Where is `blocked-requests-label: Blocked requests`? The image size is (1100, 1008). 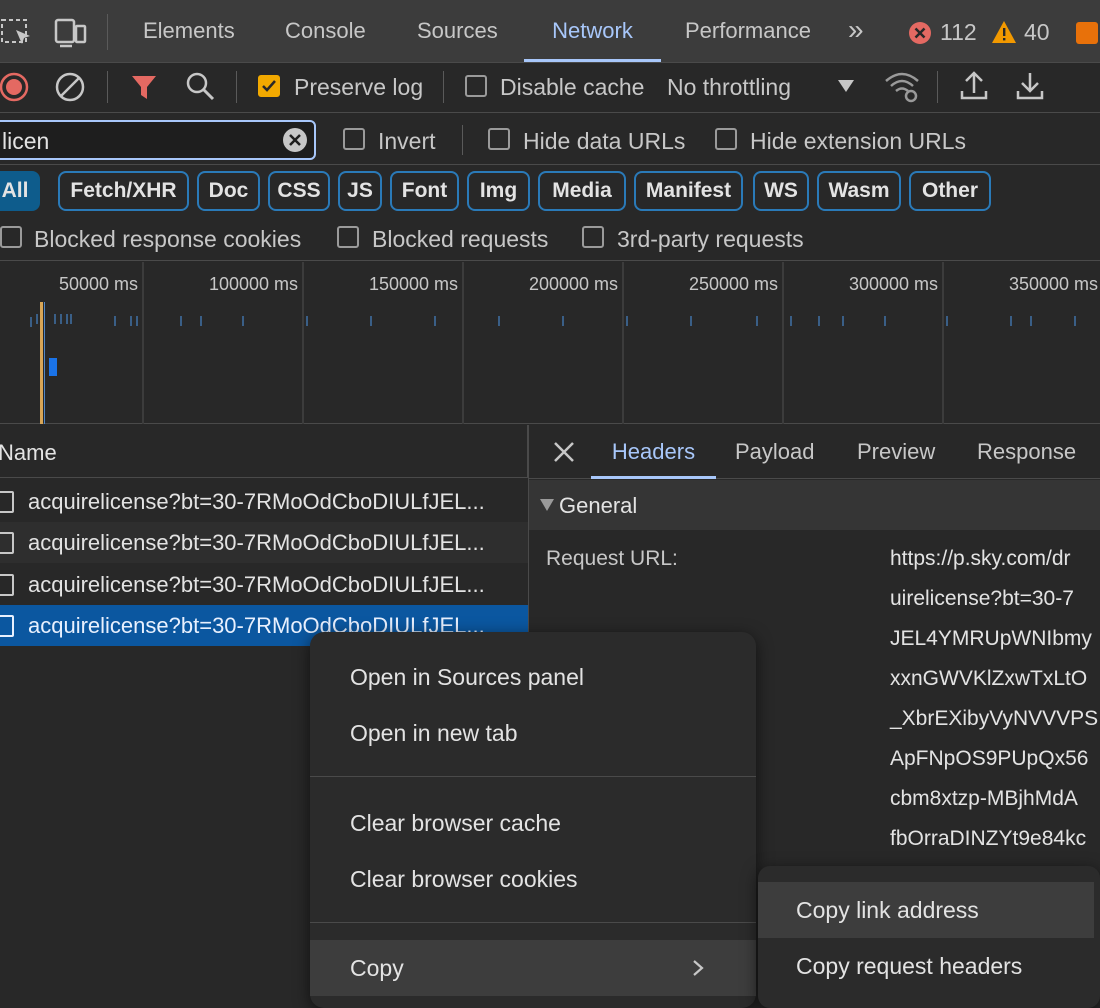 blocked-requests-label: Blocked requests is located at coordinates (460, 239).